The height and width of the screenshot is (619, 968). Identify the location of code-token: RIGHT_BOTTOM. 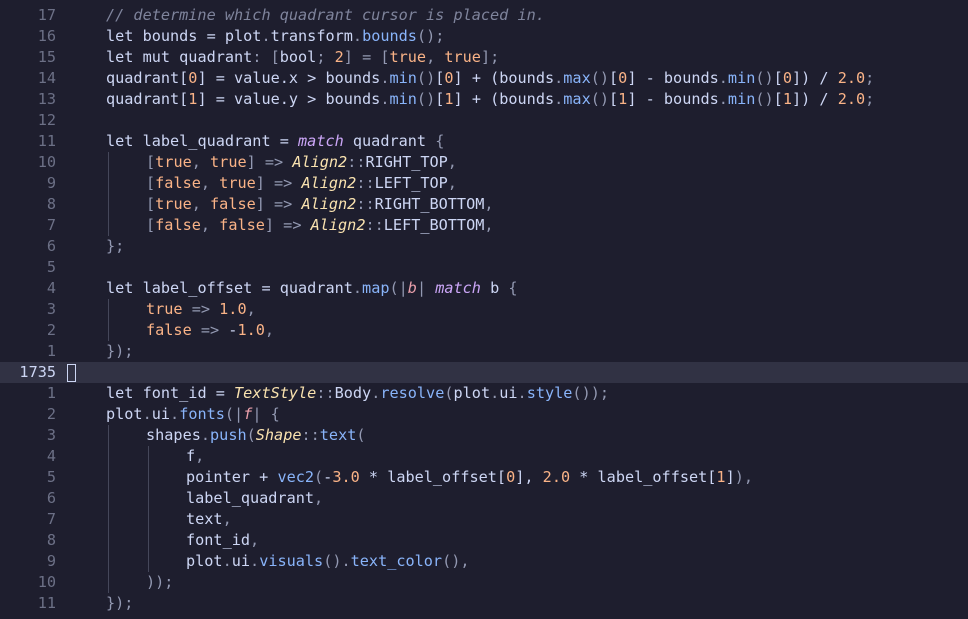
(429, 204).